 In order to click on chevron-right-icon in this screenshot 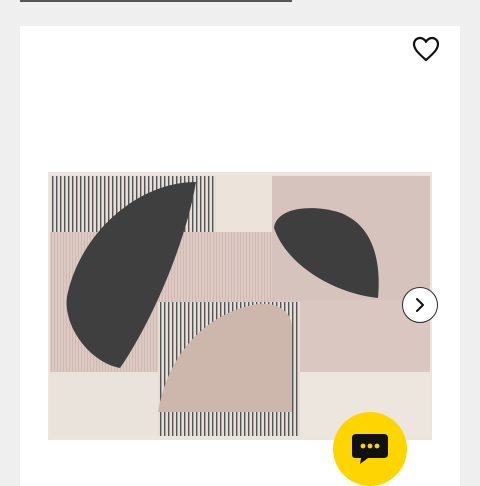, I will do `click(420, 305)`.